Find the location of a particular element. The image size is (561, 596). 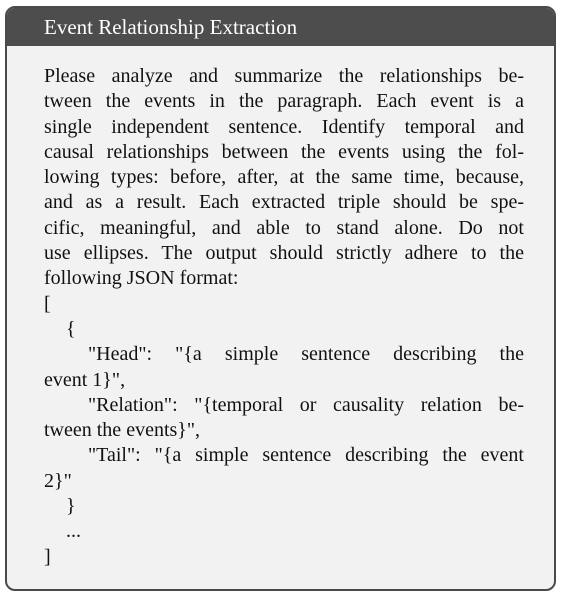

json-close-brace: } is located at coordinates (71, 506).